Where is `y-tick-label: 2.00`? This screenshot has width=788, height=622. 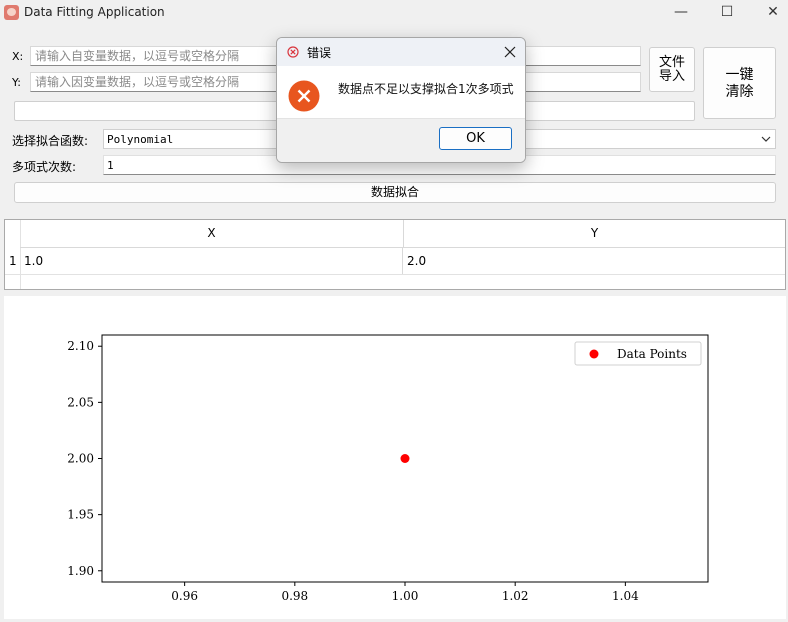
y-tick-label: 2.00 is located at coordinates (80, 459).